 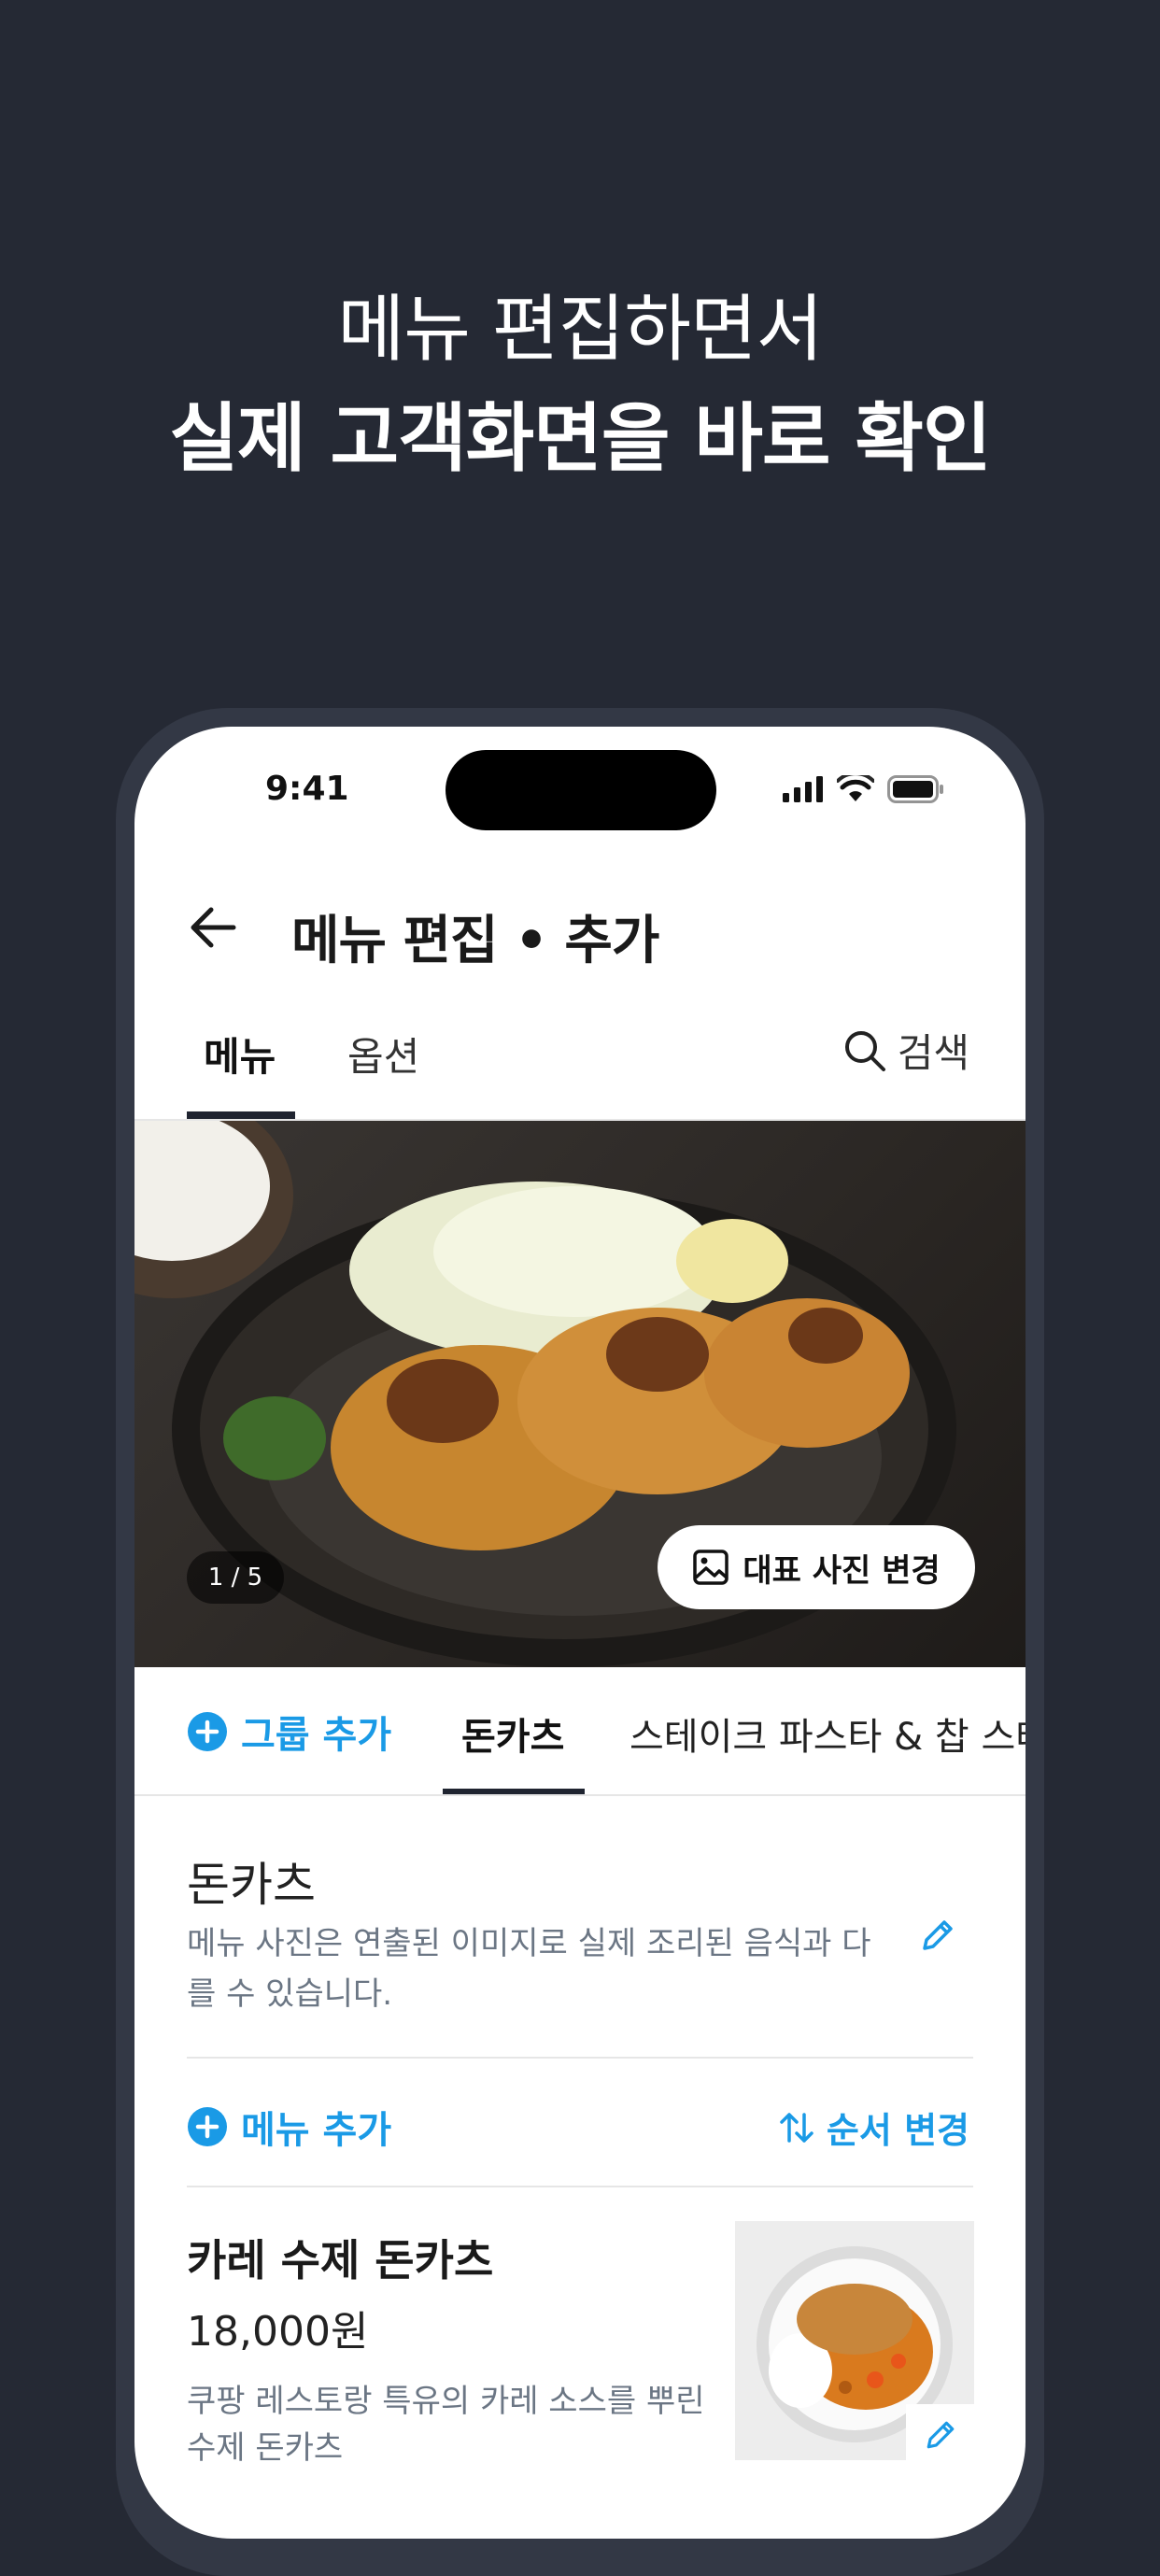 I want to click on sort-arrows-icon, so click(x=797, y=2127).